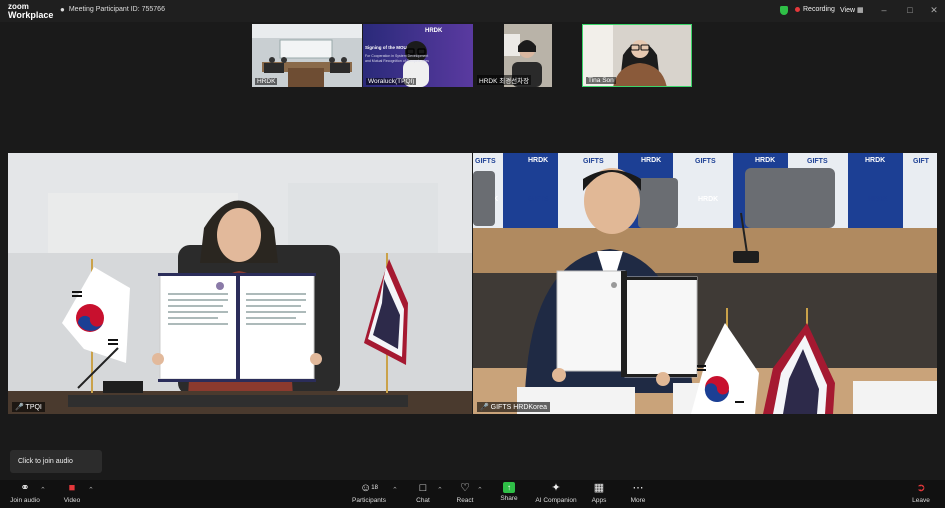  I want to click on participants-count: 18, so click(374, 488).